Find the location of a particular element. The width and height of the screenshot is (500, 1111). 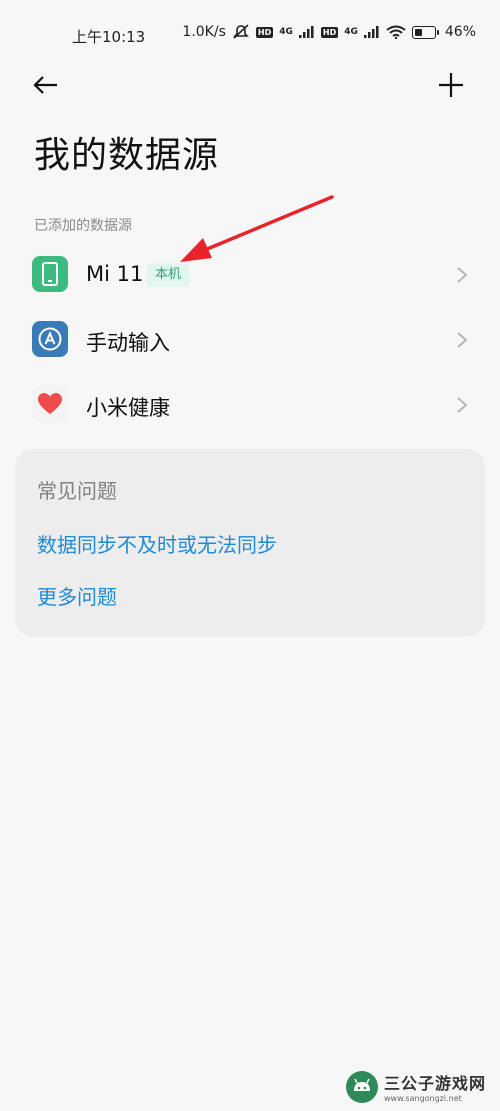

source-label: Mi 11 is located at coordinates (115, 274).